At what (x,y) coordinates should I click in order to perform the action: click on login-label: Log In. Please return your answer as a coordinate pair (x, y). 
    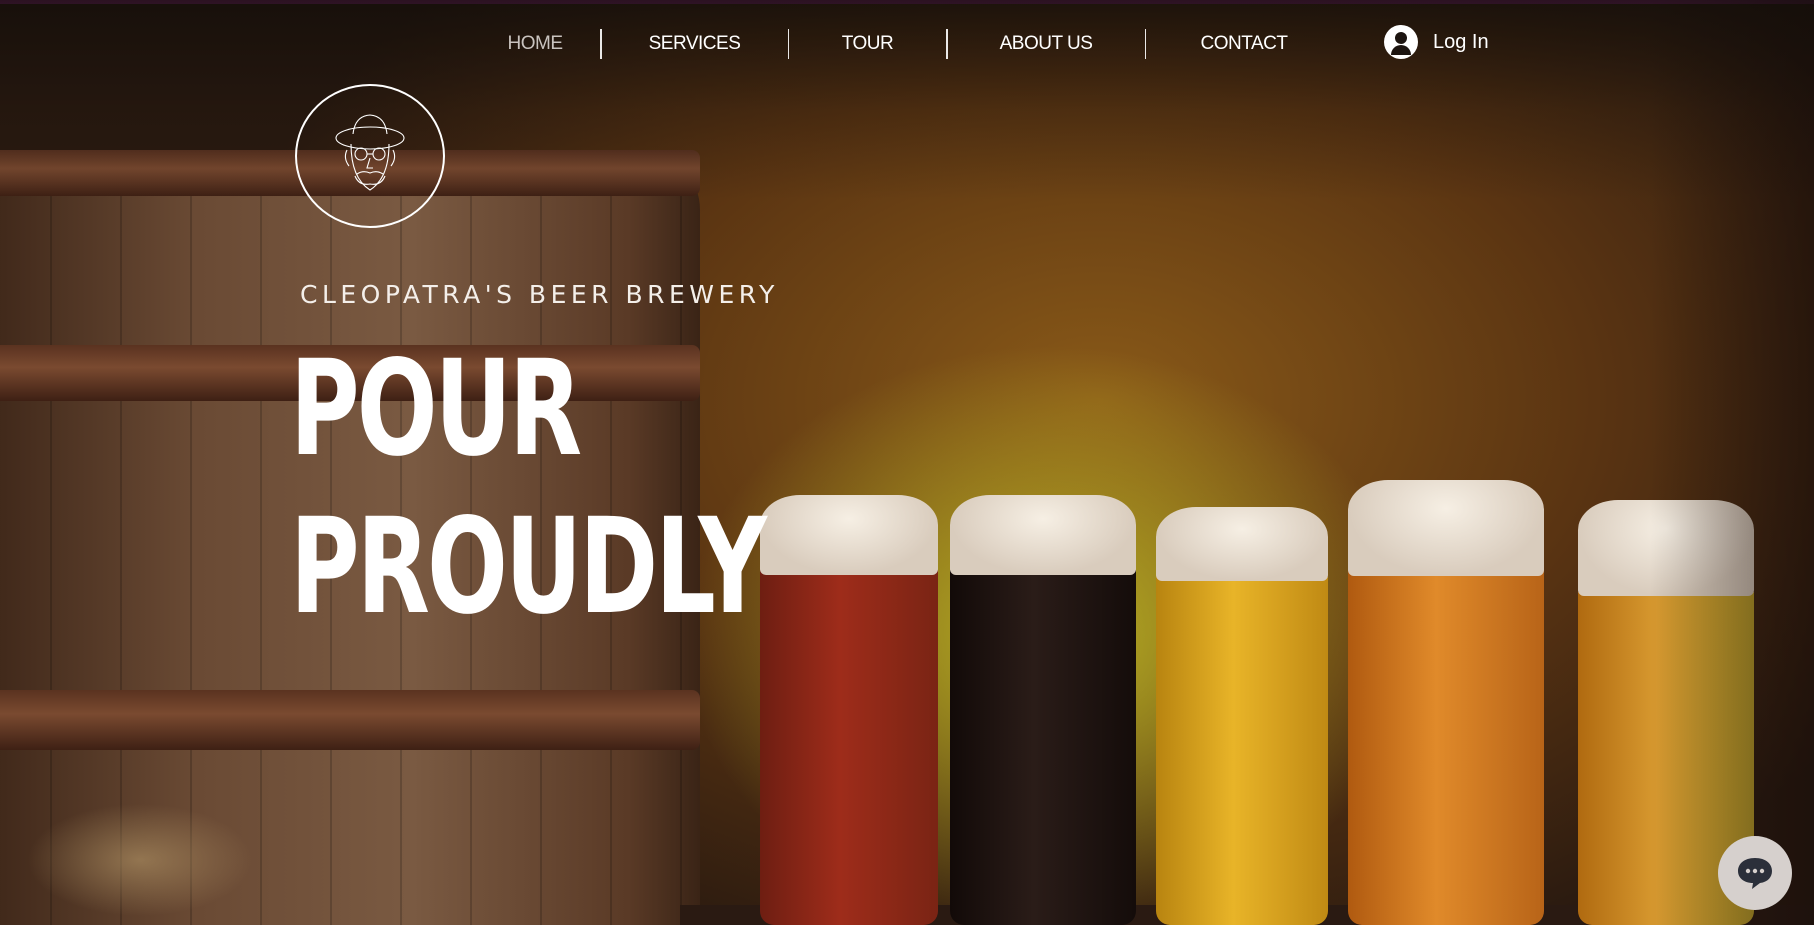
    Looking at the image, I should click on (1461, 41).